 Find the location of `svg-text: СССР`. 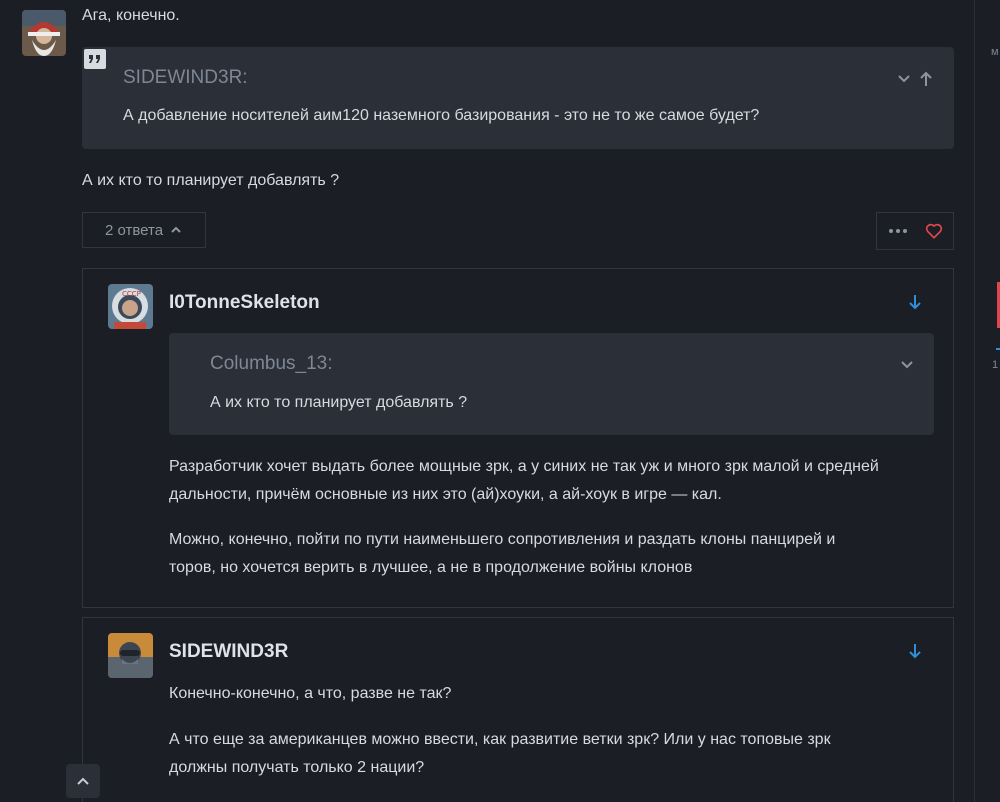

svg-text: СССР is located at coordinates (131, 294).